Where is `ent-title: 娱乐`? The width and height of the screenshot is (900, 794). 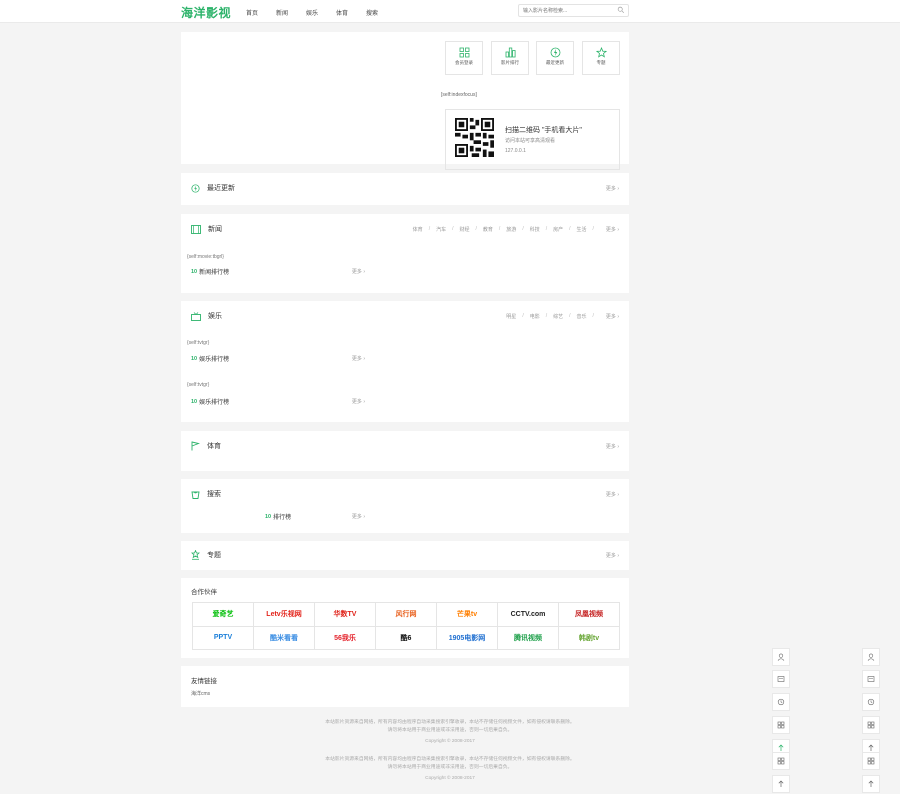
ent-title: 娱乐 is located at coordinates (206, 316).